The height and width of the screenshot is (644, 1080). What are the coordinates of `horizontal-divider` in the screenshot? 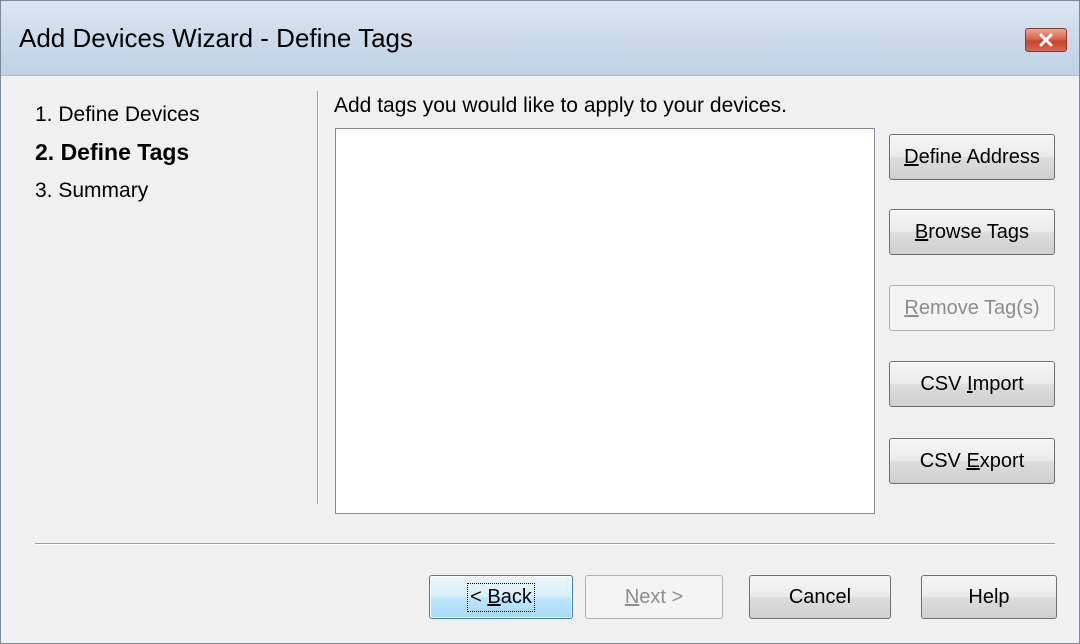 It's located at (545, 544).